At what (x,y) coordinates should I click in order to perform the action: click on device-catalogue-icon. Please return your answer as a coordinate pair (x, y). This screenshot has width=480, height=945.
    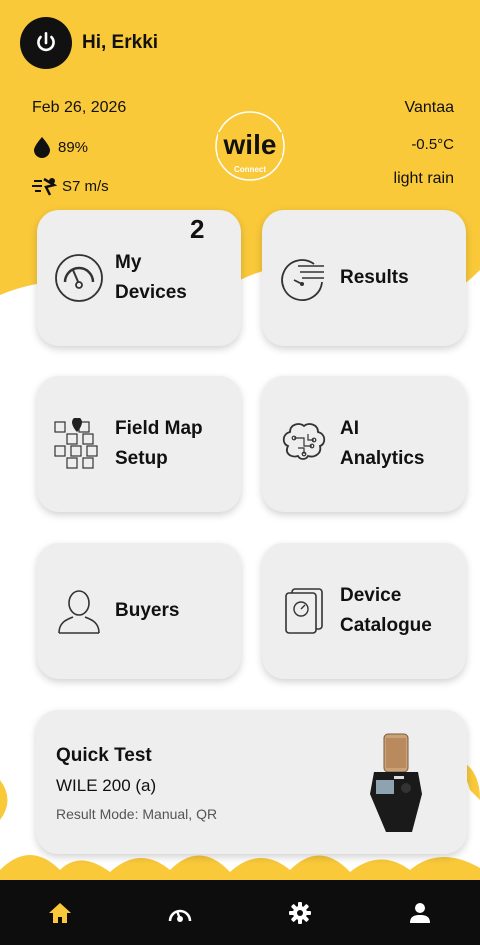
    Looking at the image, I should click on (304, 611).